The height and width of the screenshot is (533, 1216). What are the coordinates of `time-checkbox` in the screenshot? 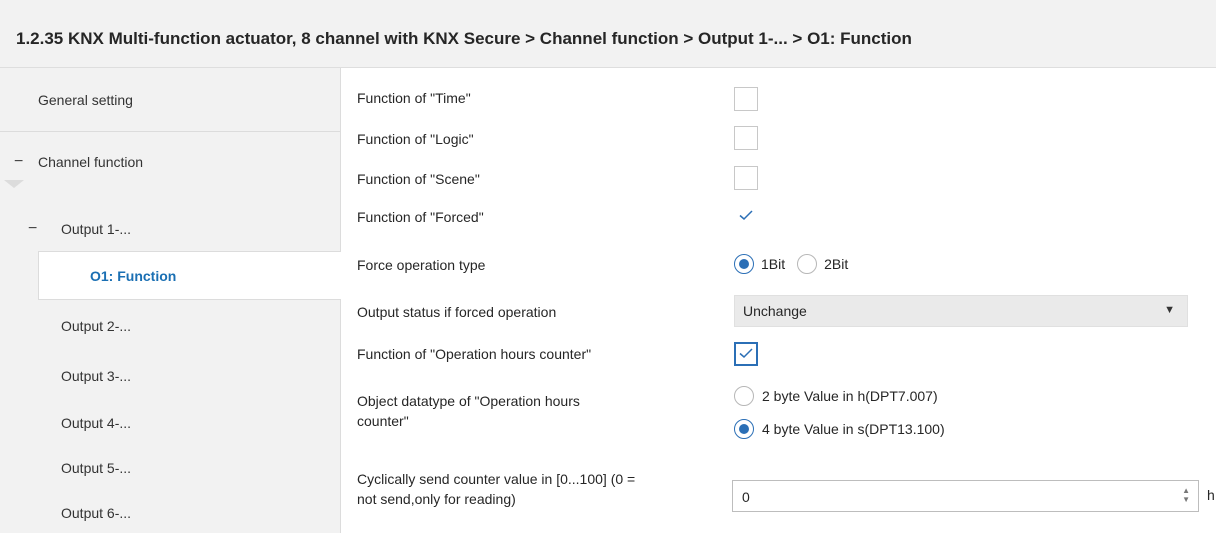 It's located at (746, 99).